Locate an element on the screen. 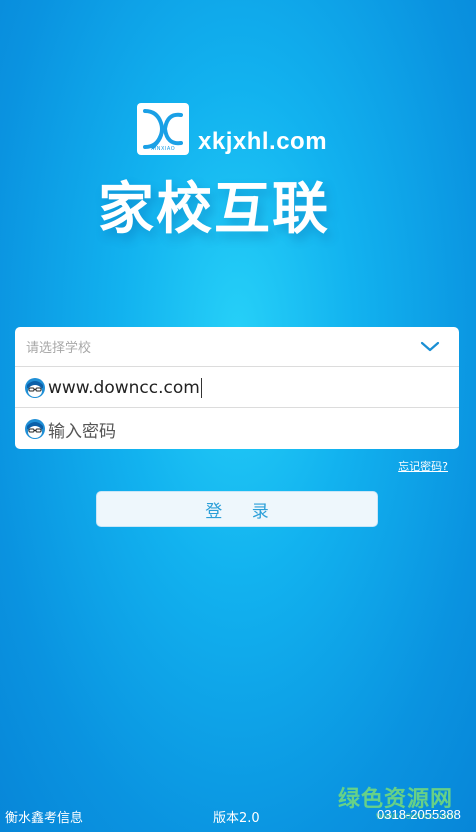 The image size is (476, 832). app-title: 家校互联 is located at coordinates (214, 209).